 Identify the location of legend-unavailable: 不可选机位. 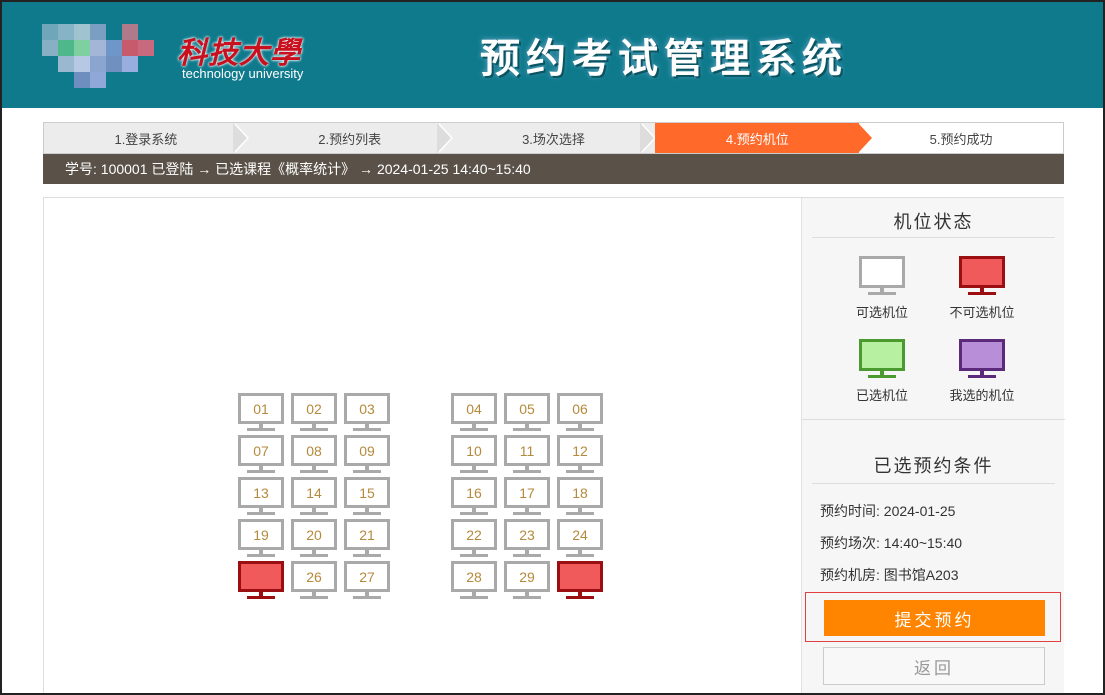
(982, 288).